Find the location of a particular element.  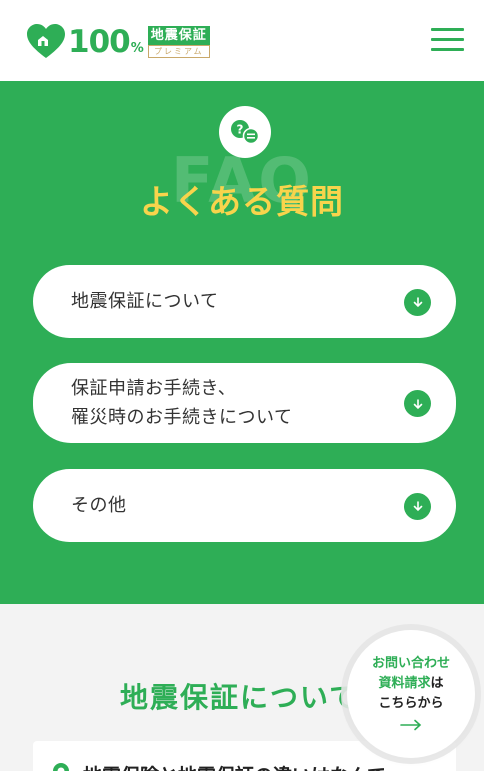

arrow-right-icon is located at coordinates (411, 725).